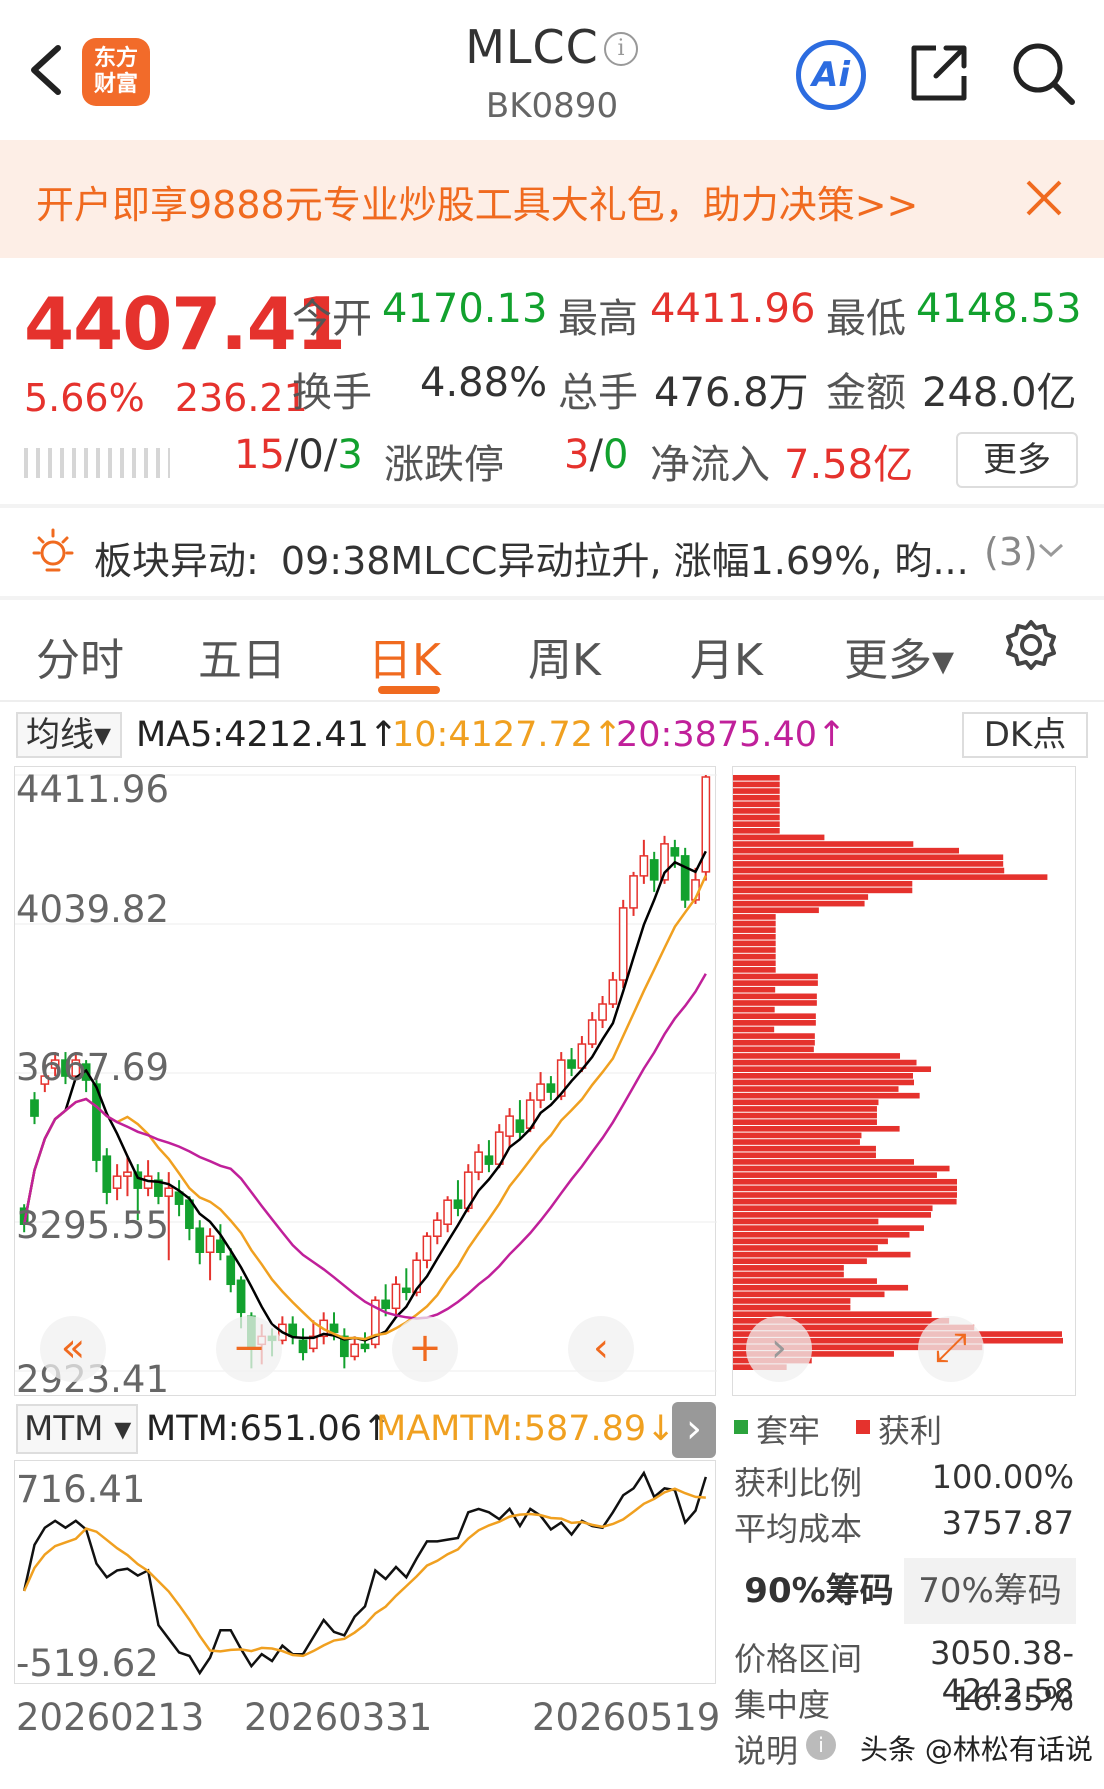 The height and width of the screenshot is (1789, 1104). Describe the element at coordinates (939, 73) in the screenshot. I see `share-icon` at that location.